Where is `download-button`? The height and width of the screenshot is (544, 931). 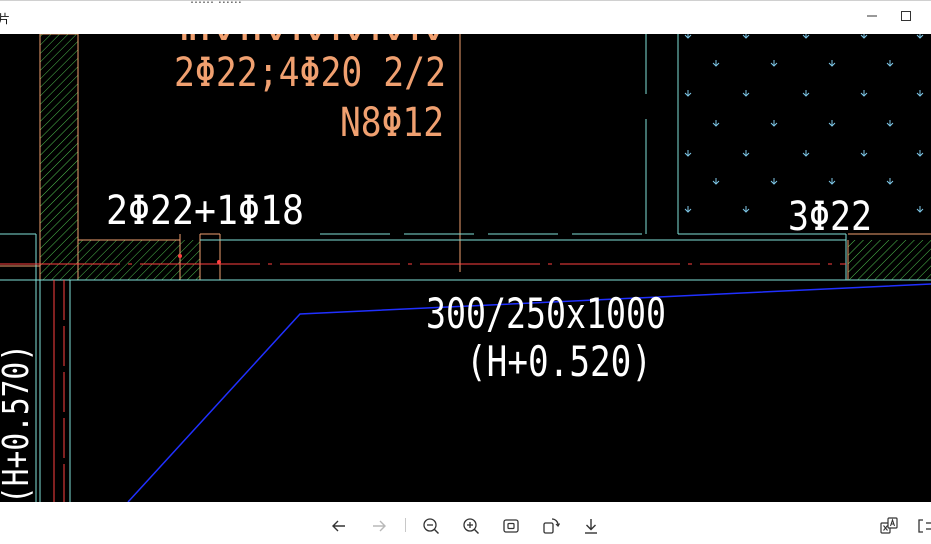 download-button is located at coordinates (591, 526).